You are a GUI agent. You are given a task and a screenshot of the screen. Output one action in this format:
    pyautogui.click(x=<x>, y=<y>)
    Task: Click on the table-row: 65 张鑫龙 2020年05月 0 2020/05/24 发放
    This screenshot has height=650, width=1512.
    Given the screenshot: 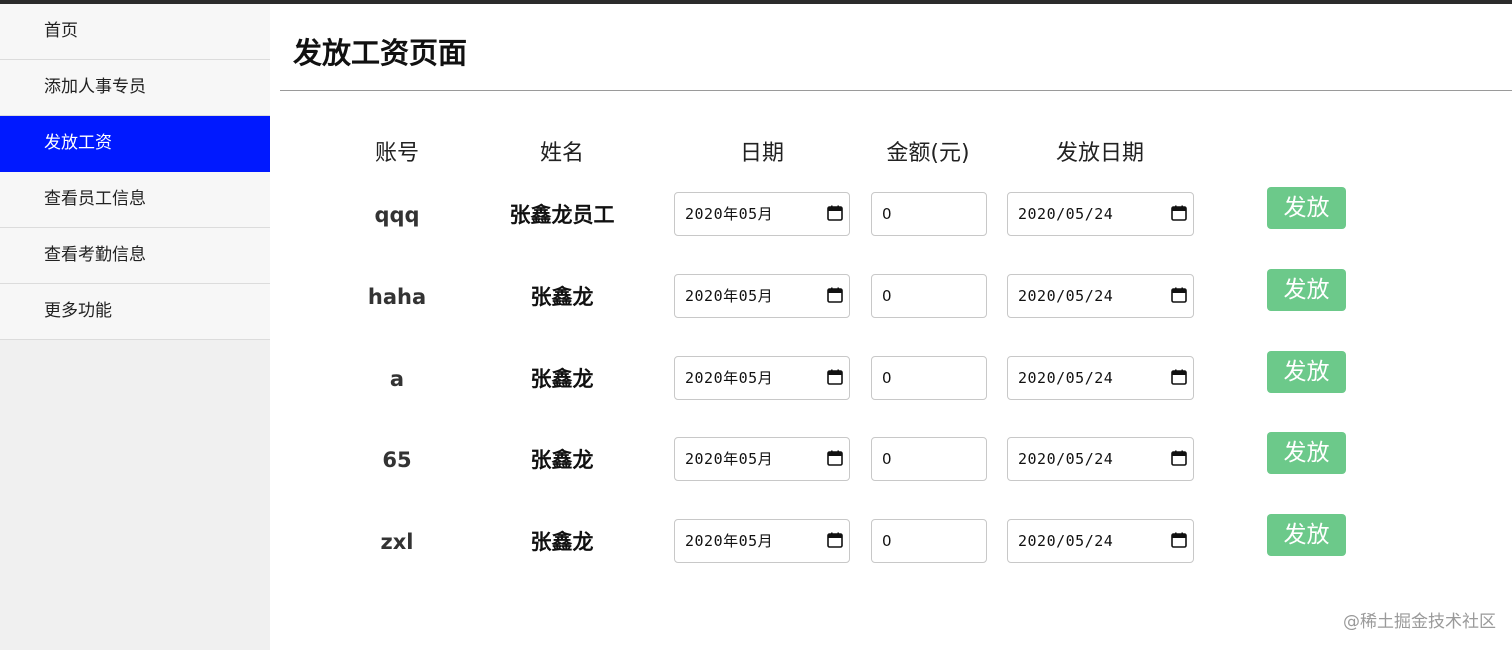 What is the action you would take?
    pyautogui.click(x=891, y=457)
    